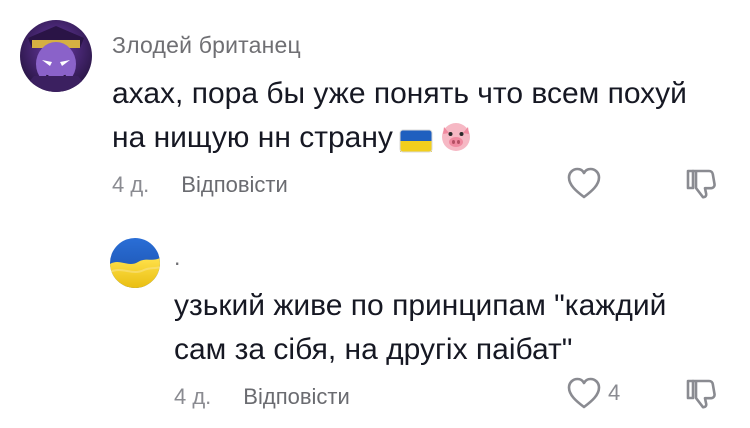  I want to click on like-button, so click(587, 183).